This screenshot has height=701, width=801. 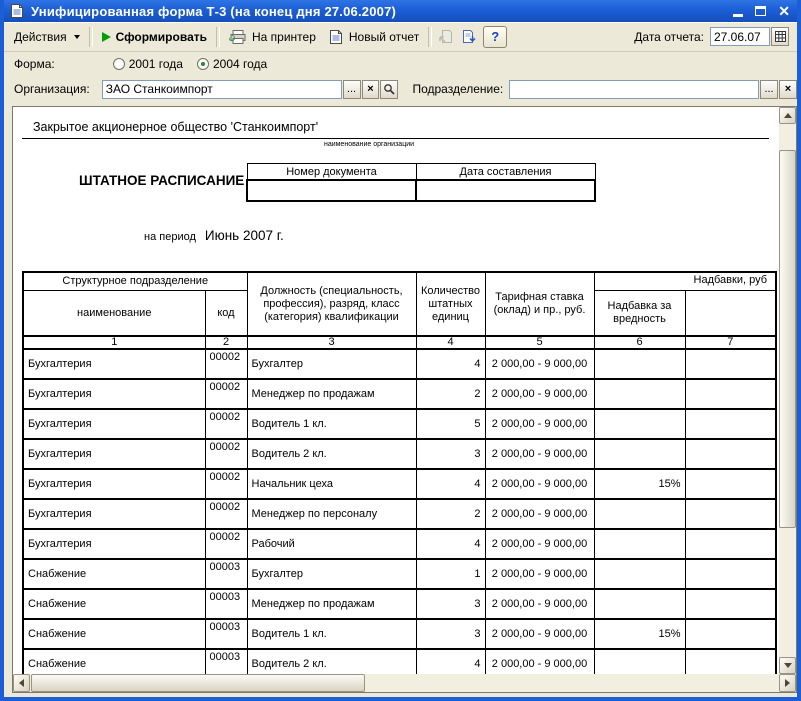 What do you see at coordinates (539, 304) in the screenshot?
I see `header-rate: Тарифная ставка (оклад) и пр., руб.` at bounding box center [539, 304].